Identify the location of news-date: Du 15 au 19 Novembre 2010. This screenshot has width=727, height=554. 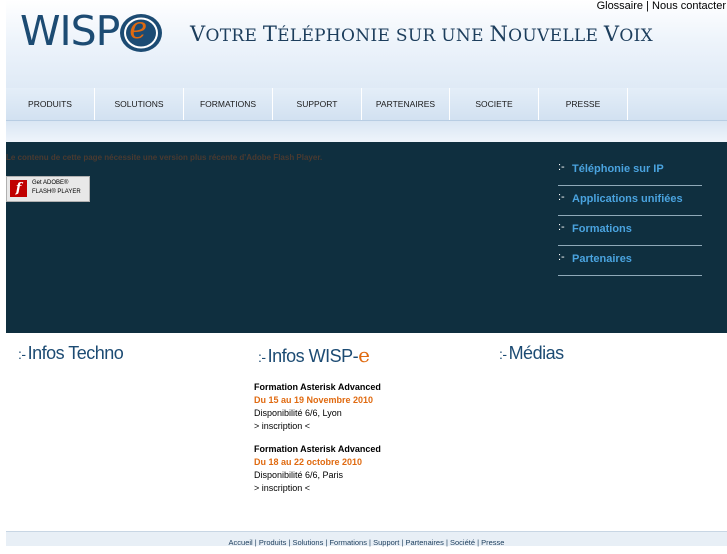
(314, 400).